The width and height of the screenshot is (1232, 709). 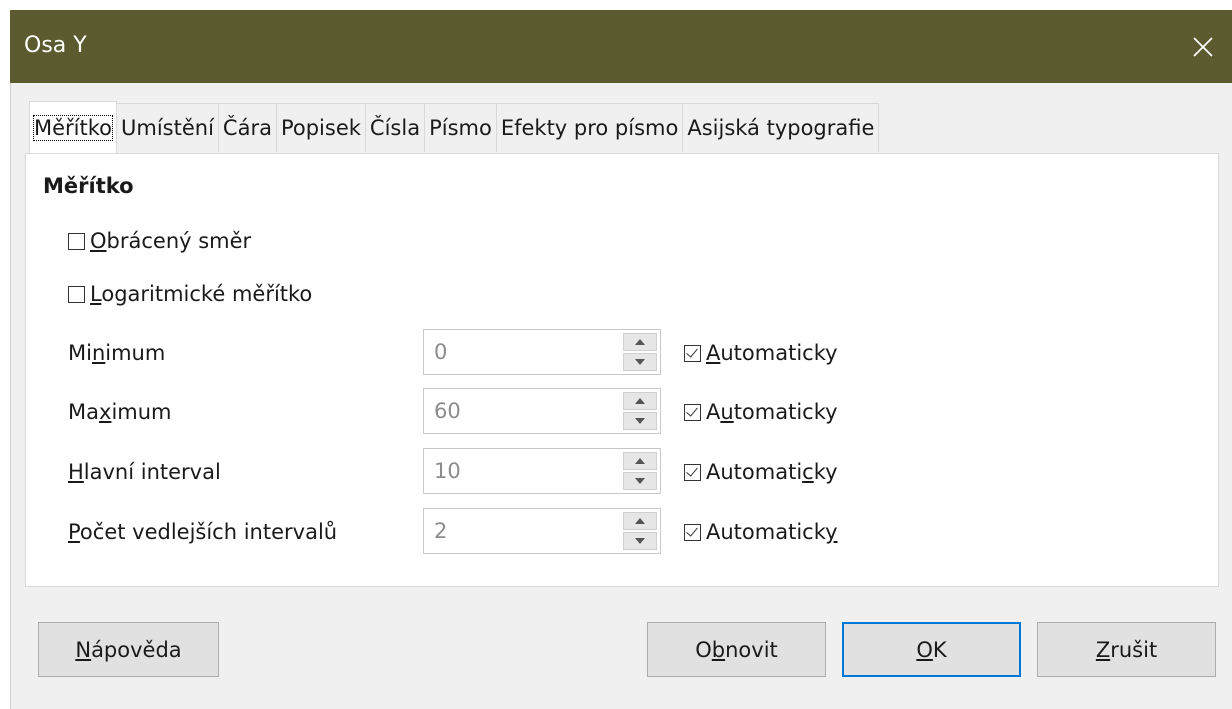 I want to click on maximum-auto-checkbox: Automaticky, so click(x=761, y=412).